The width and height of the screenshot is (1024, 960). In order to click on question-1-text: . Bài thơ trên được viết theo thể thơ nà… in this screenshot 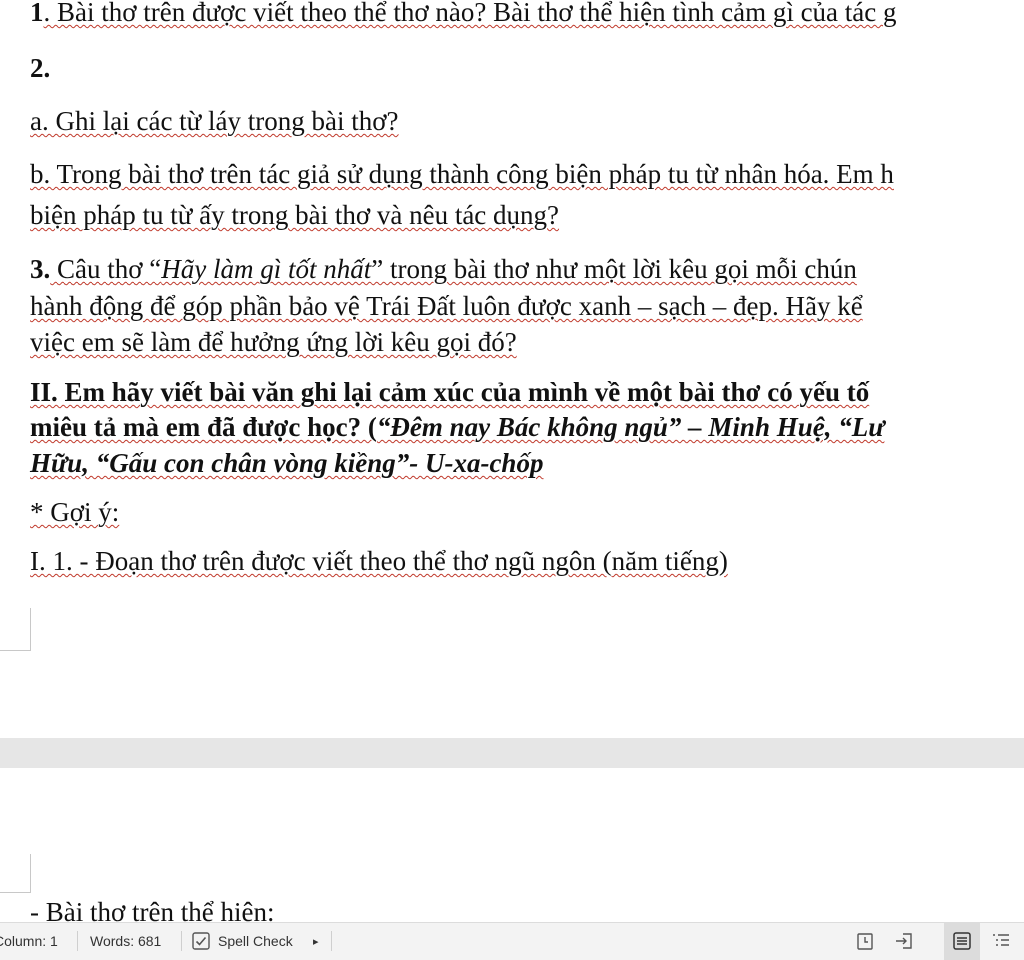, I will do `click(470, 13)`.